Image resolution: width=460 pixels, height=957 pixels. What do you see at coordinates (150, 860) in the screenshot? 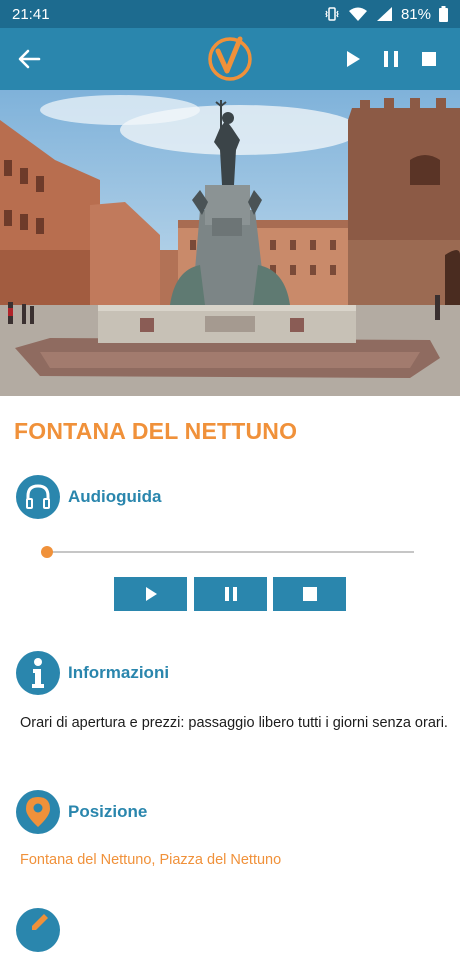
I see `position-address-link: Fontana del Nettuno, Piazza del Nettuno` at bounding box center [150, 860].